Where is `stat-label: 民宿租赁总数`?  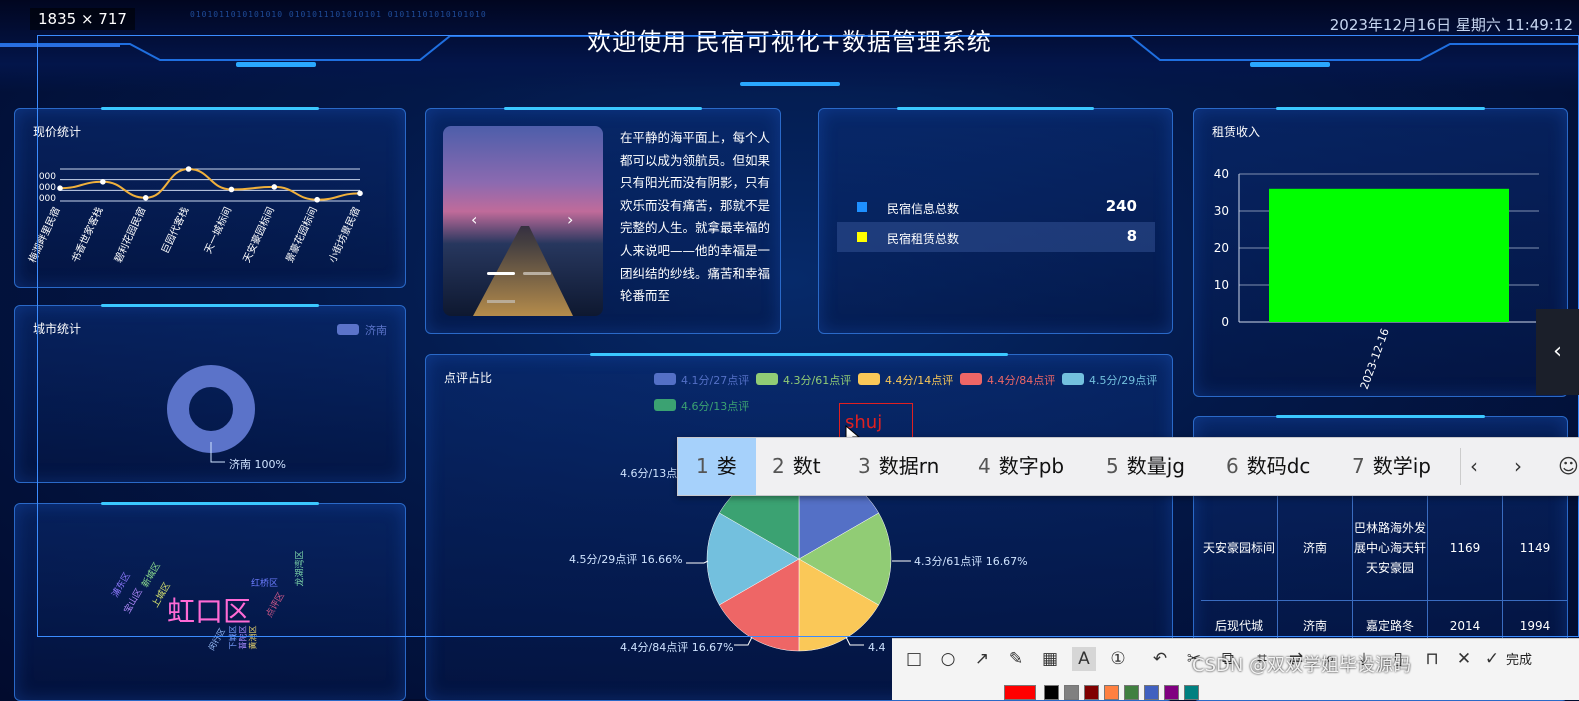 stat-label: 民宿租赁总数 is located at coordinates (923, 239).